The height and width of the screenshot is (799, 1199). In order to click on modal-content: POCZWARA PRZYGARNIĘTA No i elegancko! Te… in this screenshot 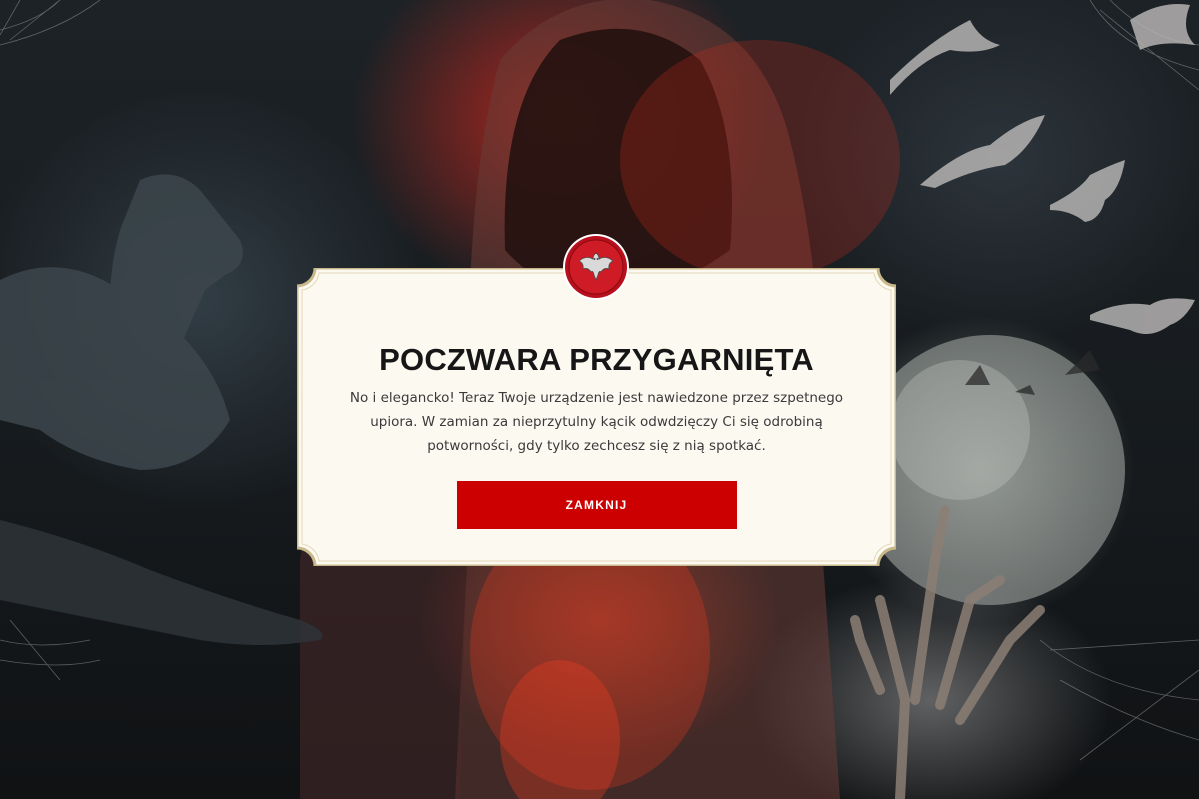, I will do `click(596, 434)`.